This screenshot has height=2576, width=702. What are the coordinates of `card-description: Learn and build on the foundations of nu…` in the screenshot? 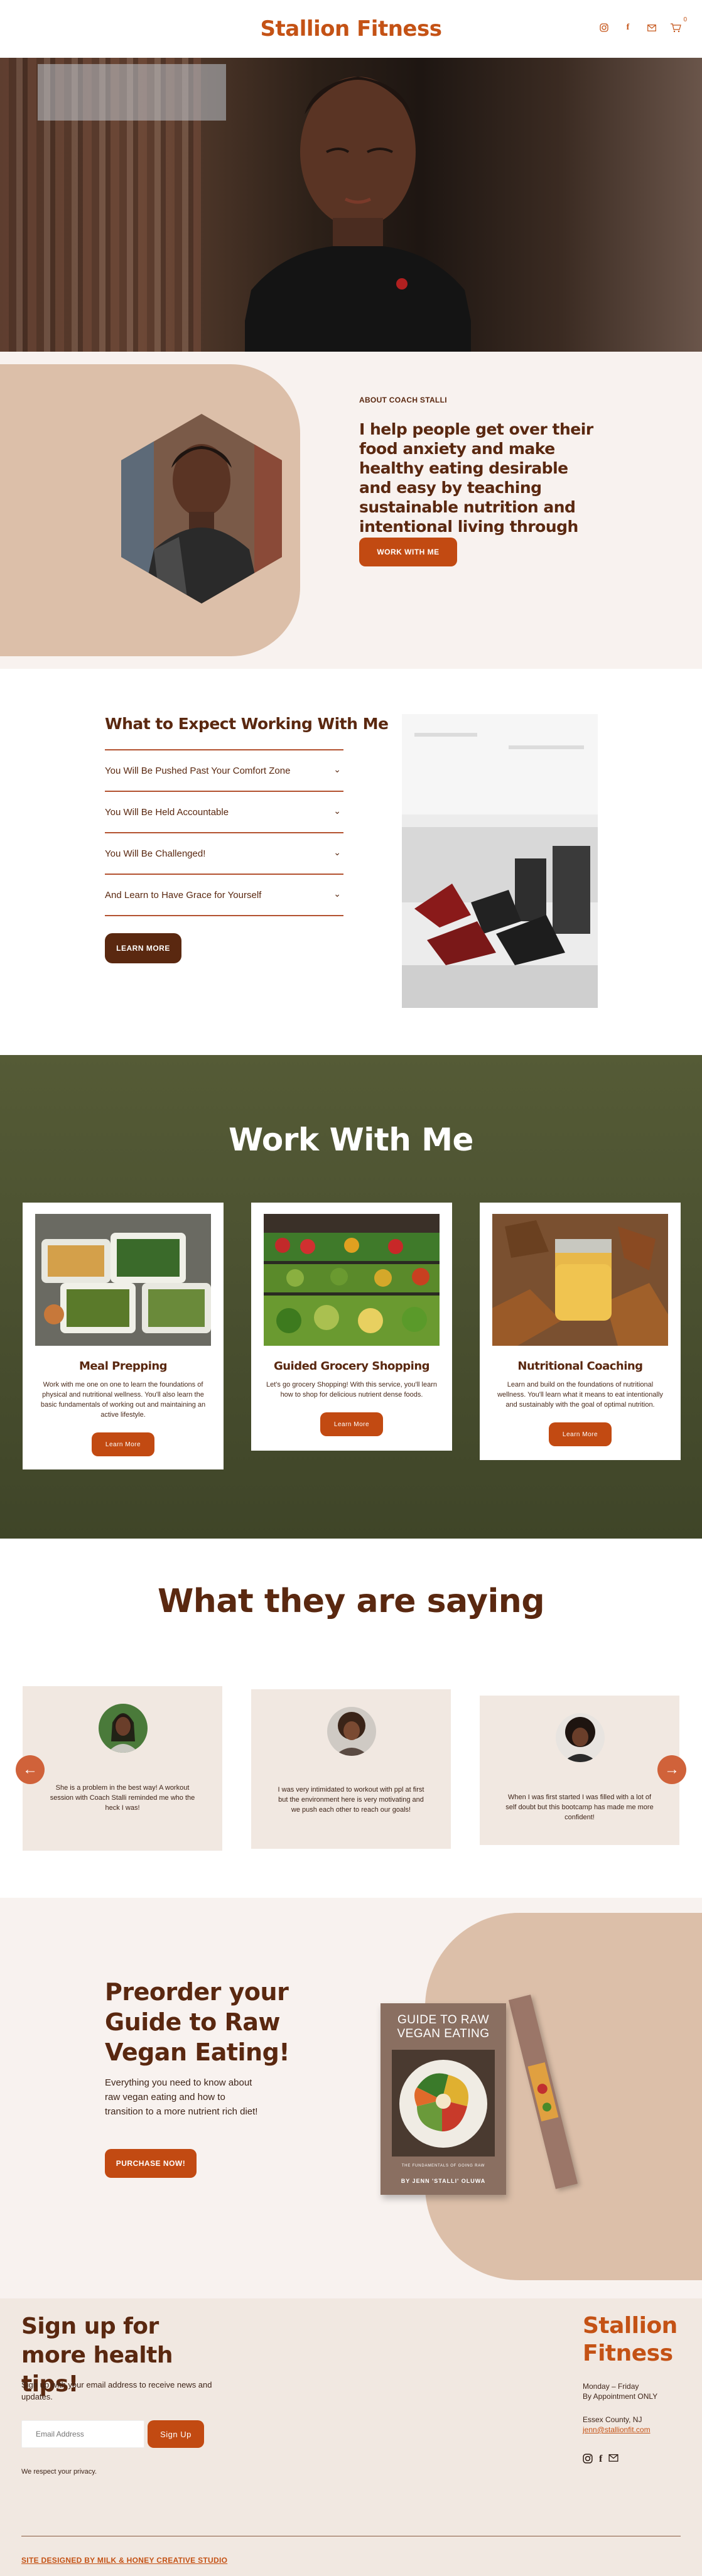 It's located at (580, 1395).